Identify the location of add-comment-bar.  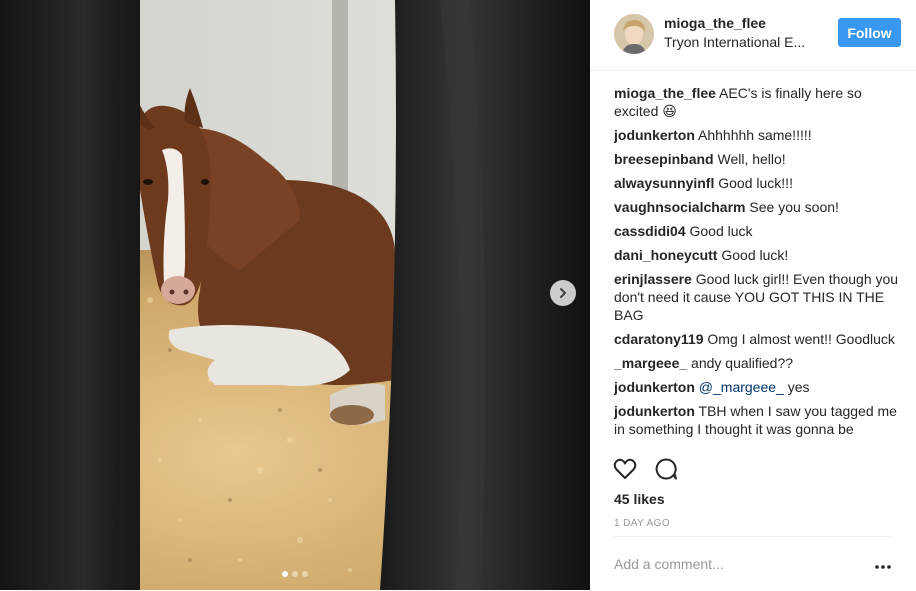
(753, 563).